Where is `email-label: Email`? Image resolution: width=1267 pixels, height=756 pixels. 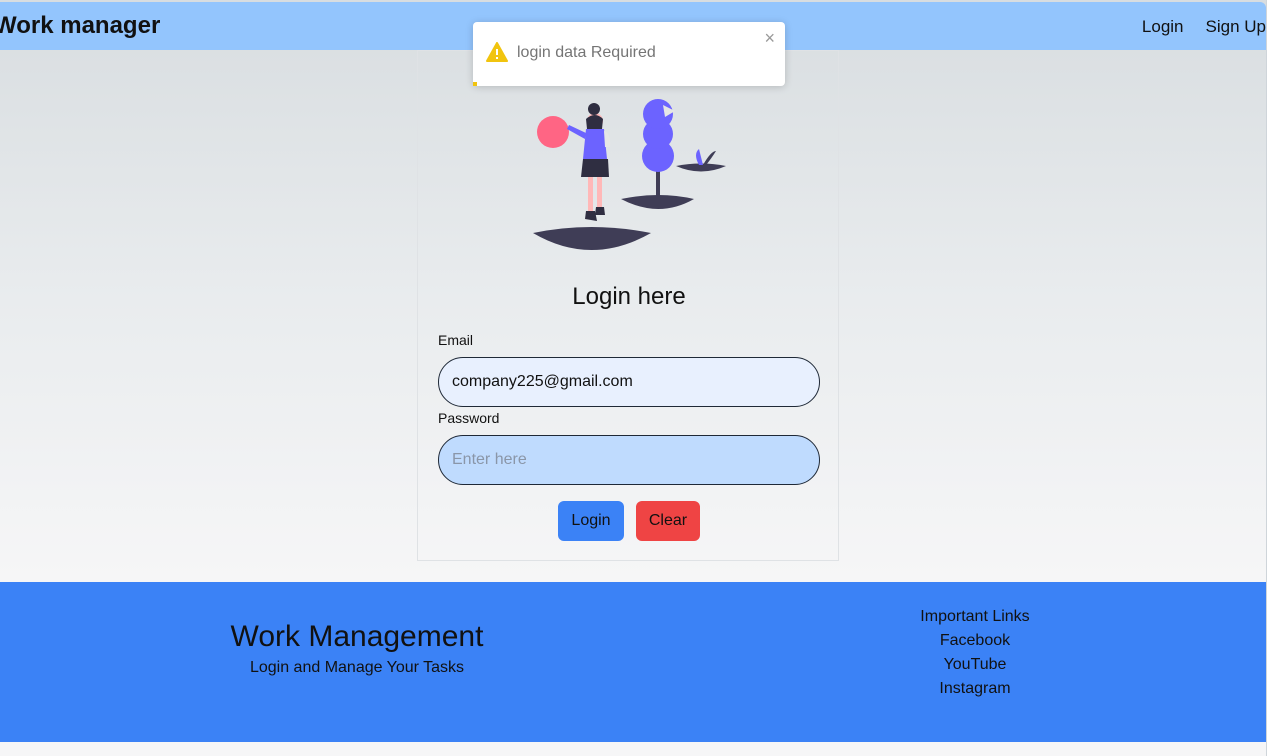 email-label: Email is located at coordinates (456, 340).